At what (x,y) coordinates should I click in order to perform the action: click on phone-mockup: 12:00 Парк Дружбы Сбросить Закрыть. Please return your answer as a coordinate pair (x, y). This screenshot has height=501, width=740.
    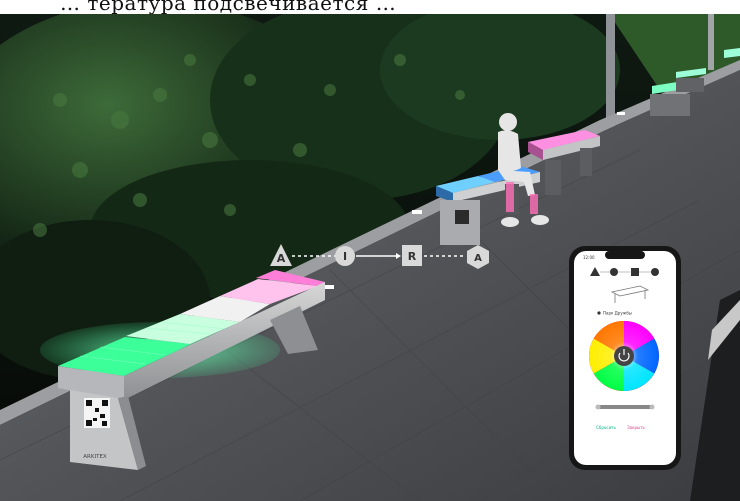
    Looking at the image, I should click on (625, 358).